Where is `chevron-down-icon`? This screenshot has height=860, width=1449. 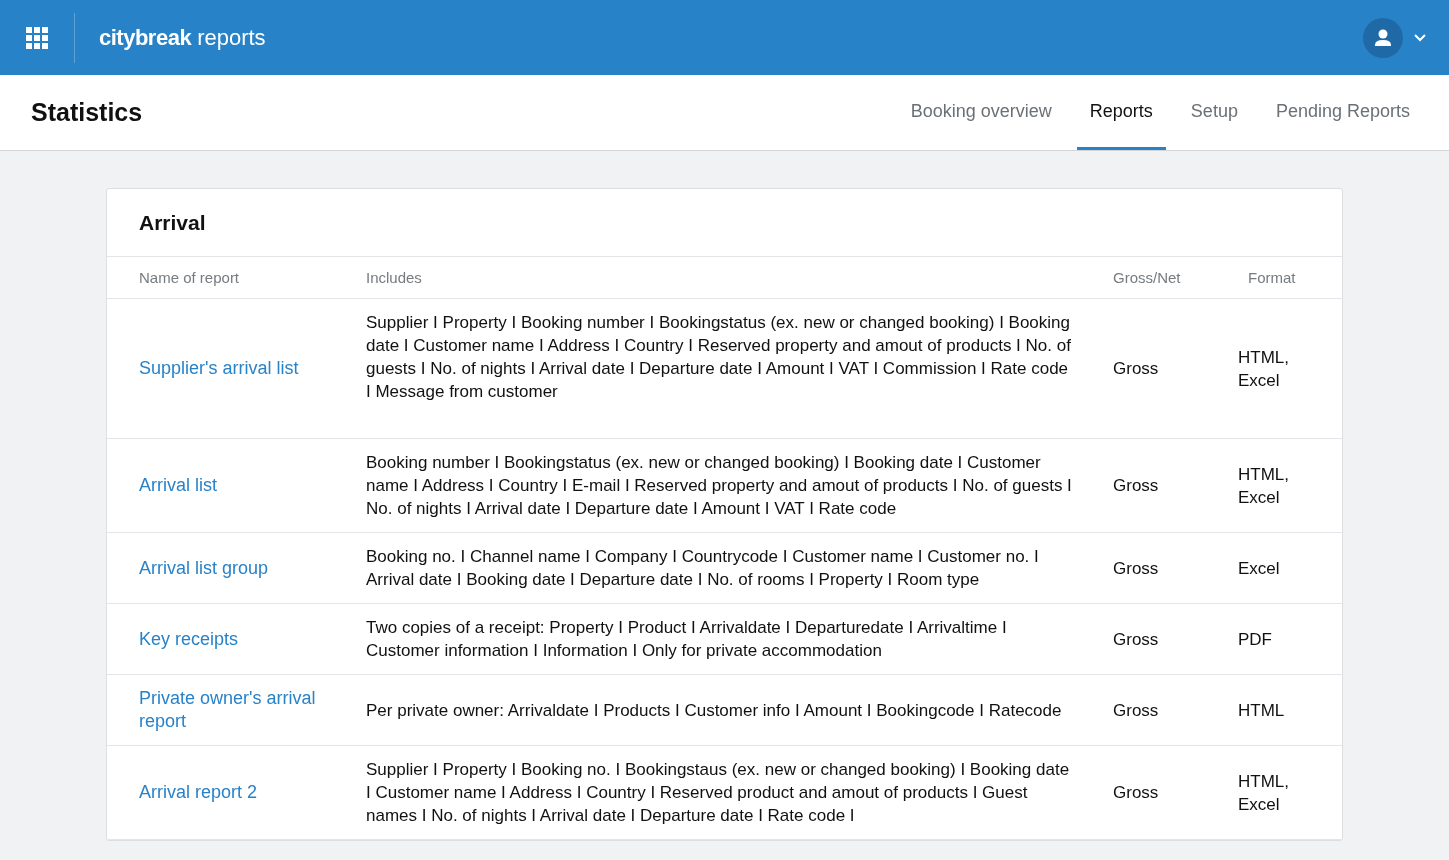 chevron-down-icon is located at coordinates (1420, 37).